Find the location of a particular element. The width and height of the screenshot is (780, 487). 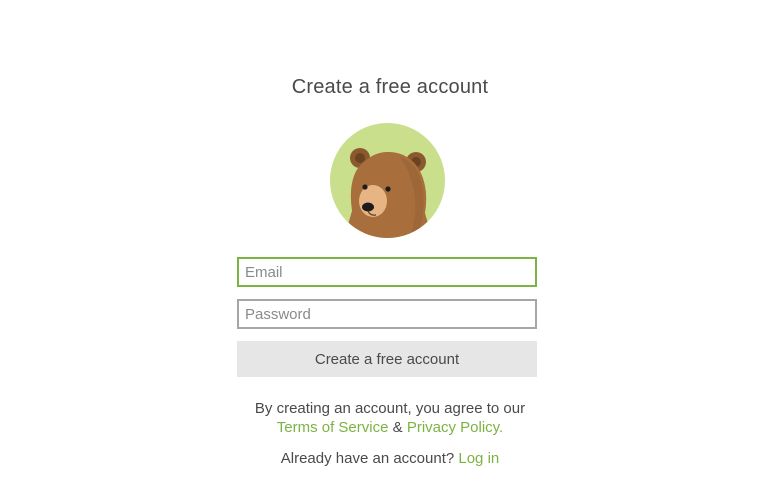

terms-of-service-link: Terms of Service is located at coordinates (333, 427).